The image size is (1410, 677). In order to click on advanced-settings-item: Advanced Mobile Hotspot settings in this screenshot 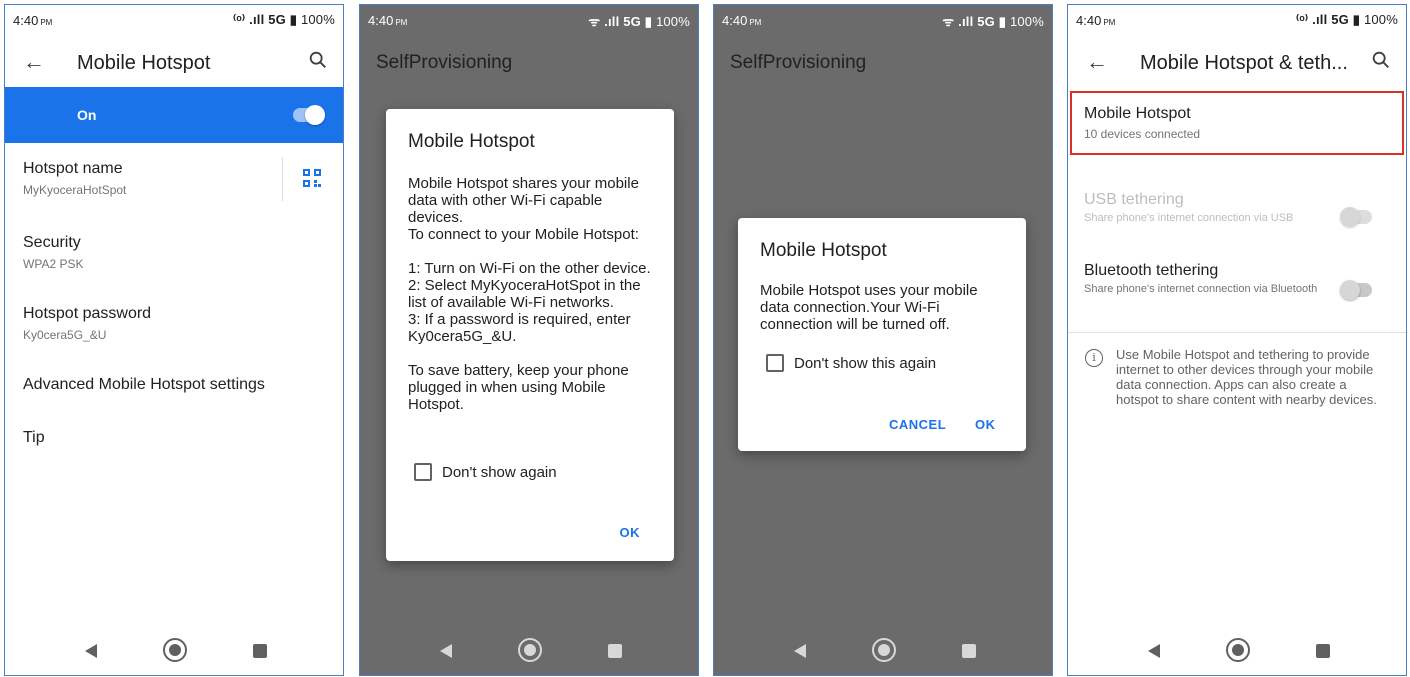, I will do `click(174, 385)`.